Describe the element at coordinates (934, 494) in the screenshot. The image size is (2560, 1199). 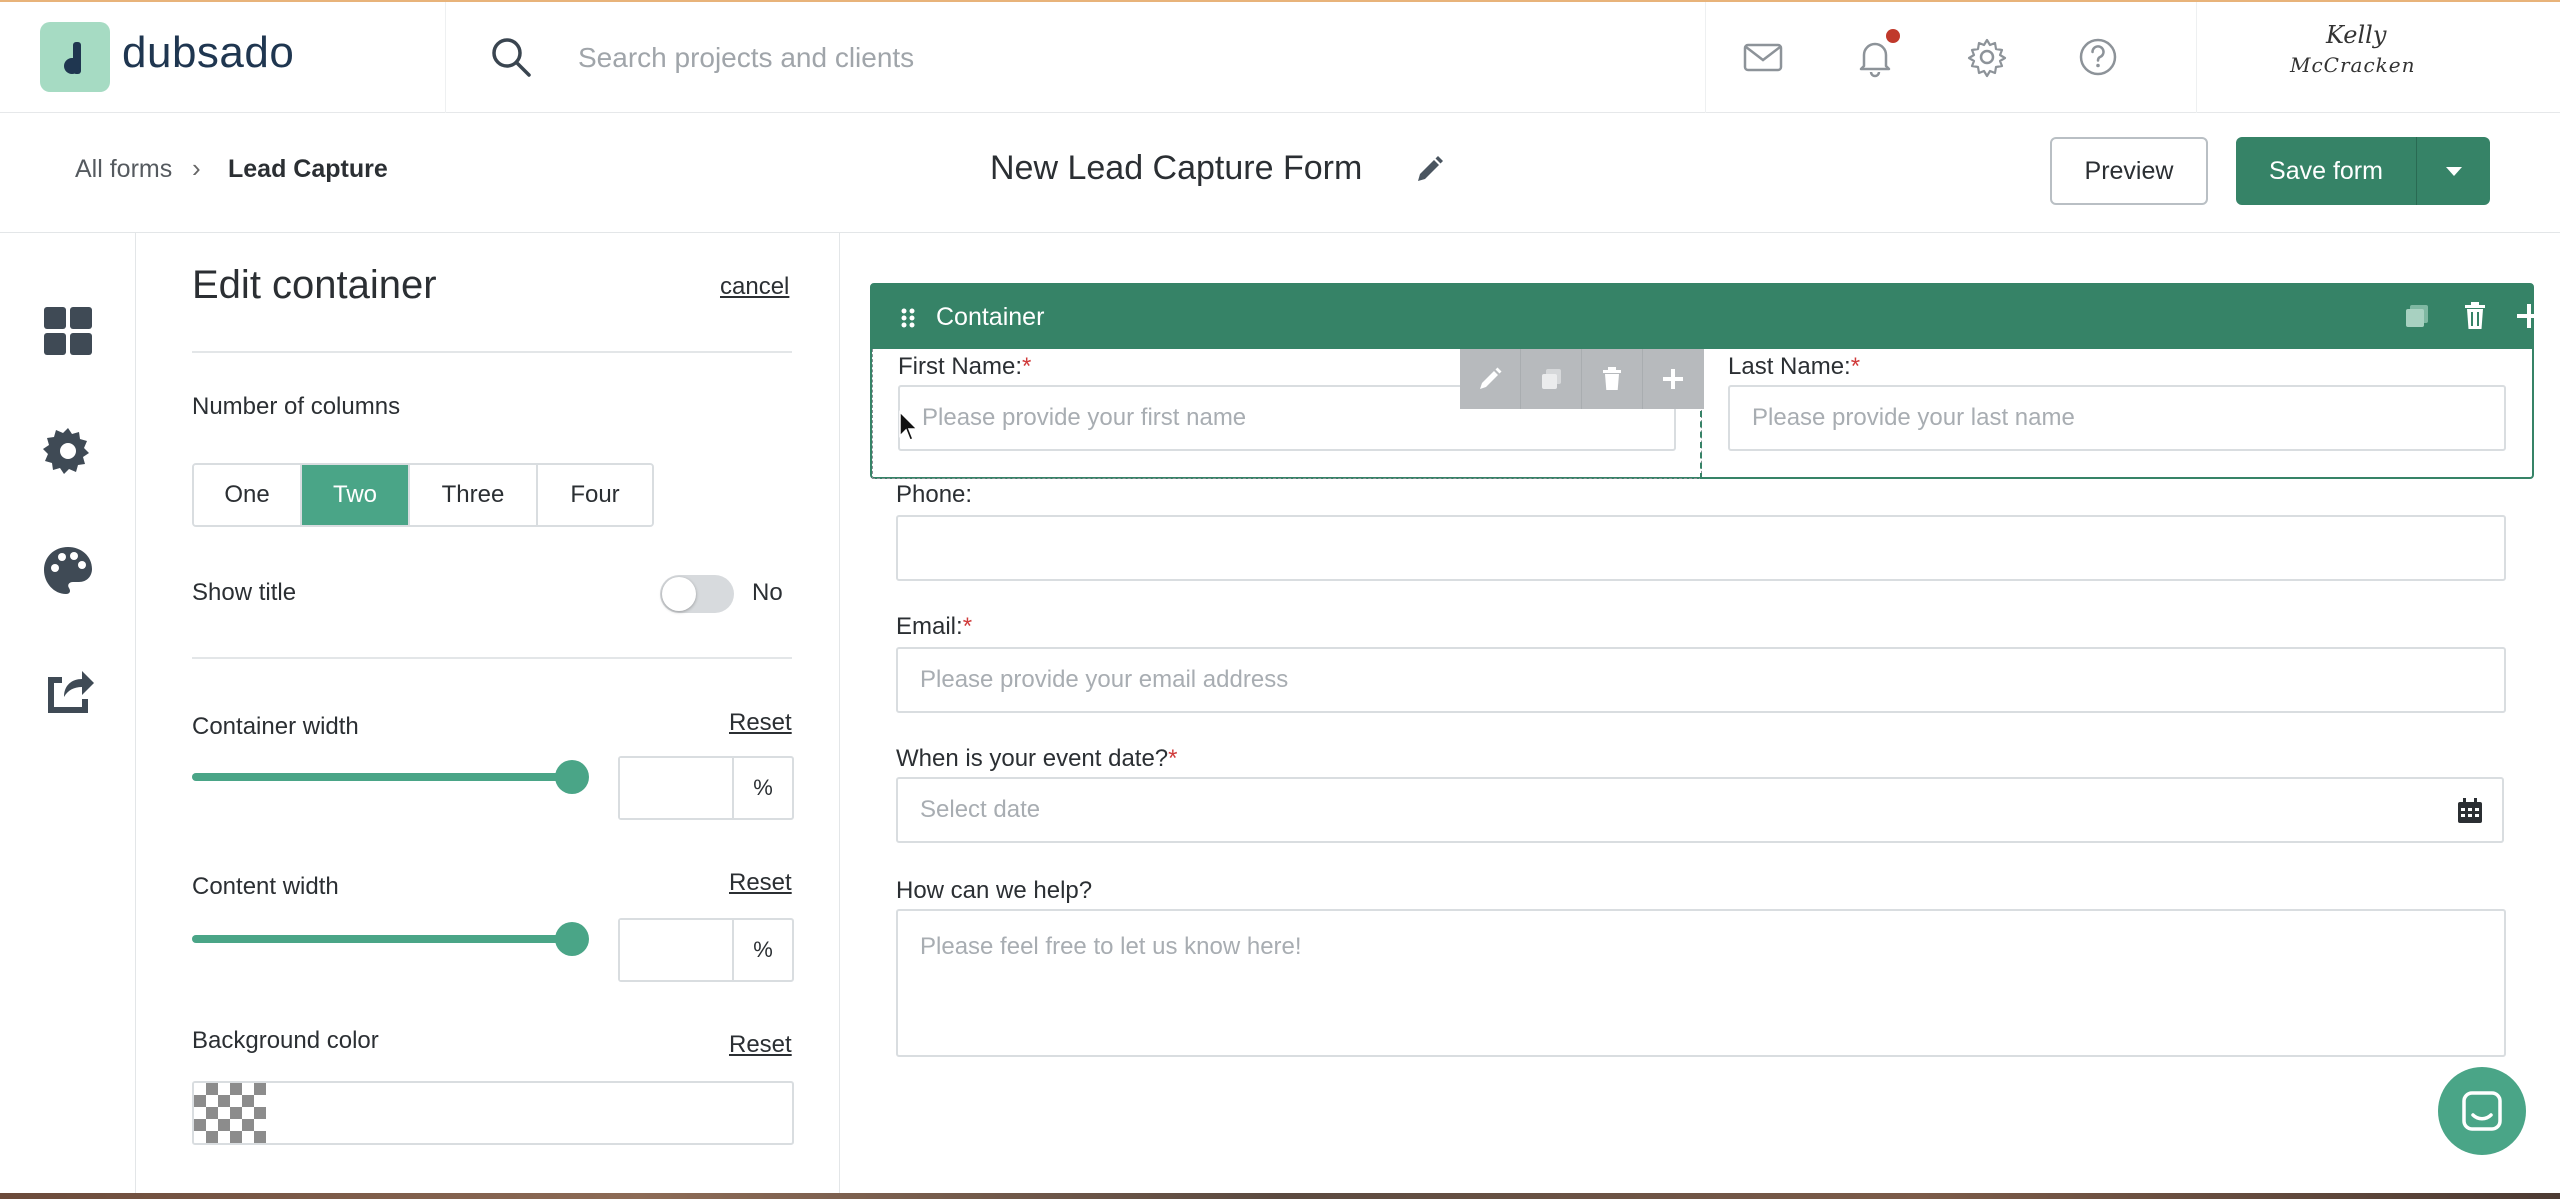
I see `phone-label: Phone:` at that location.